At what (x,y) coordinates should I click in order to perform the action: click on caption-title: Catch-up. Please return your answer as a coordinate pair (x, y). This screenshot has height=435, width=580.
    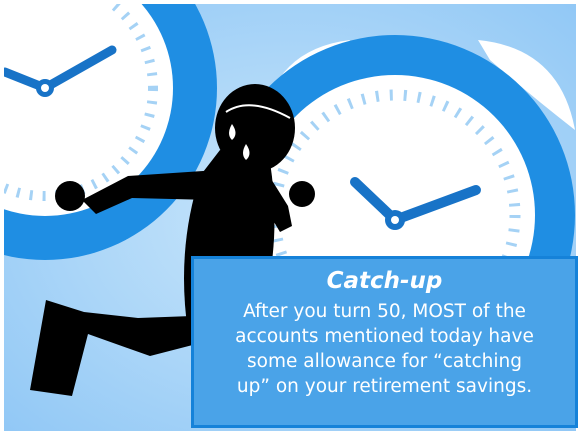
    Looking at the image, I should click on (384, 281).